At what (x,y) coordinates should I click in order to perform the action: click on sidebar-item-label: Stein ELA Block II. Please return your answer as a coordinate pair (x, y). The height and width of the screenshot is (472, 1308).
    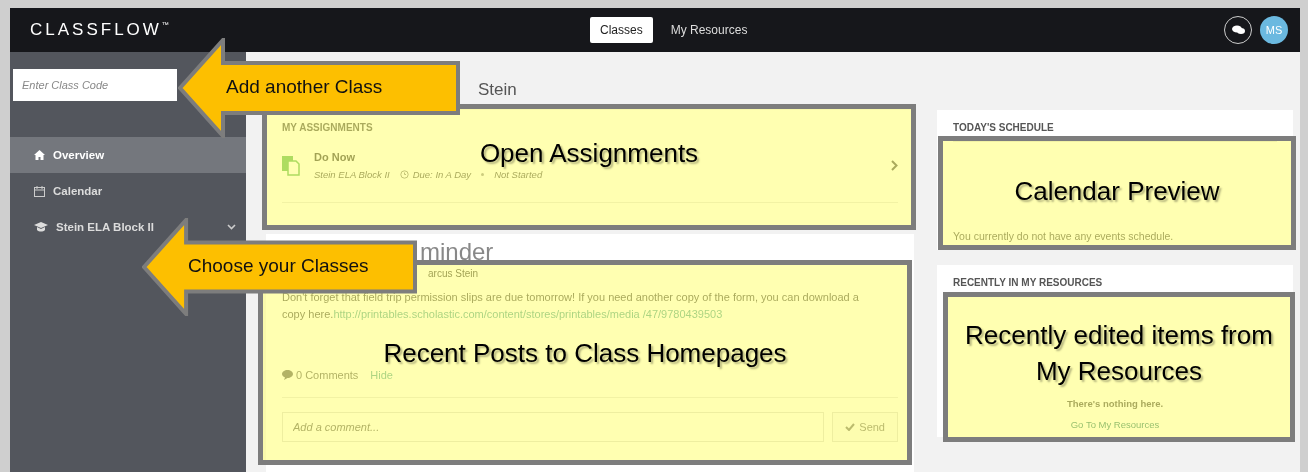
    Looking at the image, I should click on (105, 227).